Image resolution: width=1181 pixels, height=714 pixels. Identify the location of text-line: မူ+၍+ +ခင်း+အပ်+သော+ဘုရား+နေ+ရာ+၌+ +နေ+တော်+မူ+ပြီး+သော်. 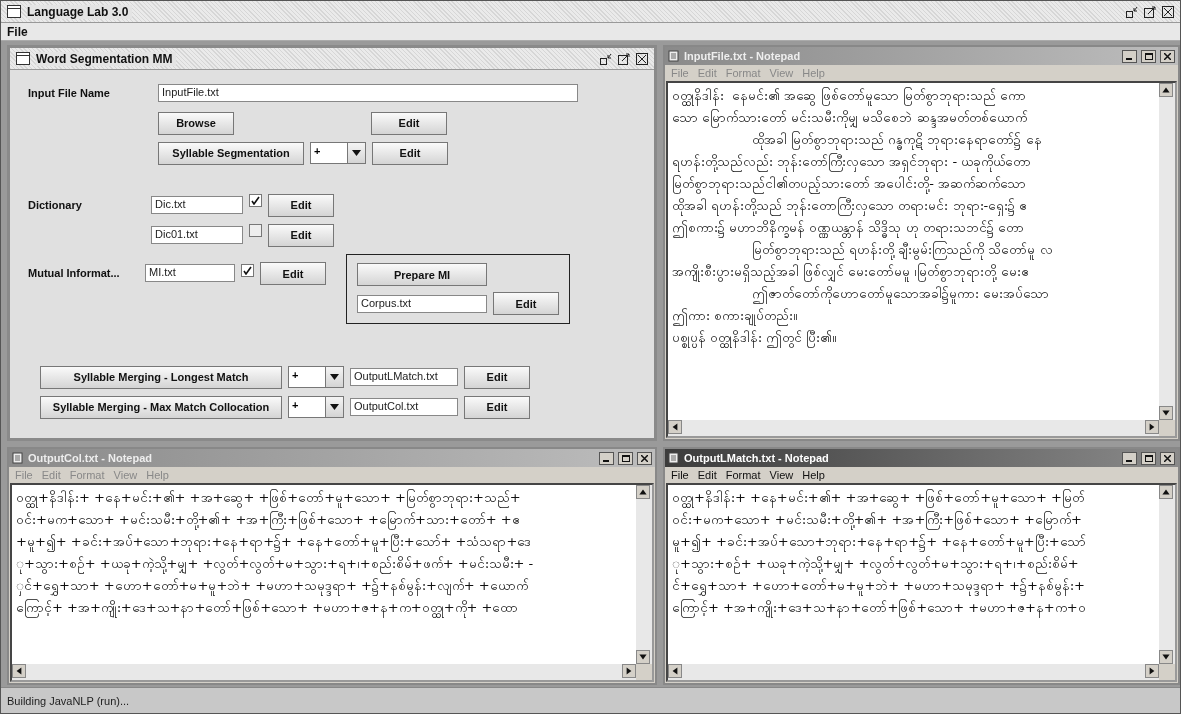
(913, 542).